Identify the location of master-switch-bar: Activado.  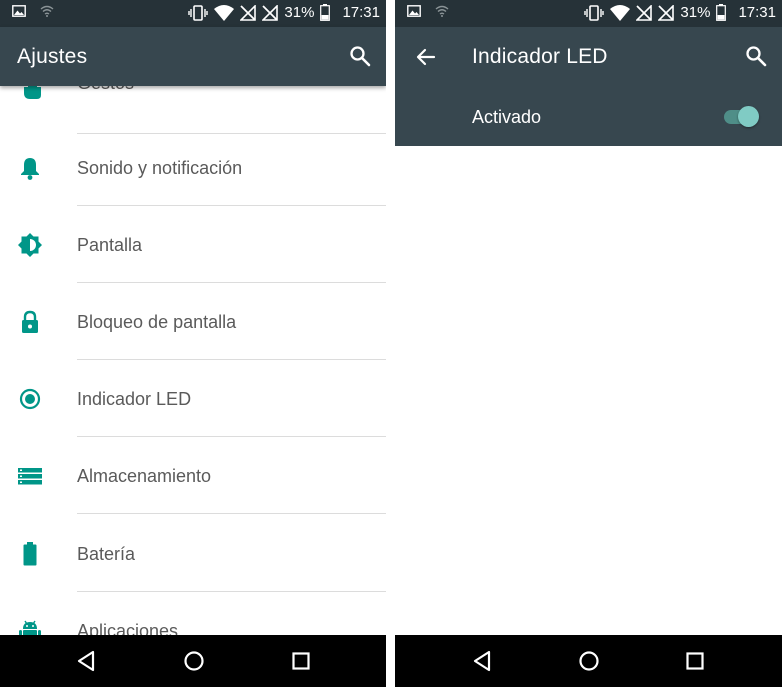
(588, 116).